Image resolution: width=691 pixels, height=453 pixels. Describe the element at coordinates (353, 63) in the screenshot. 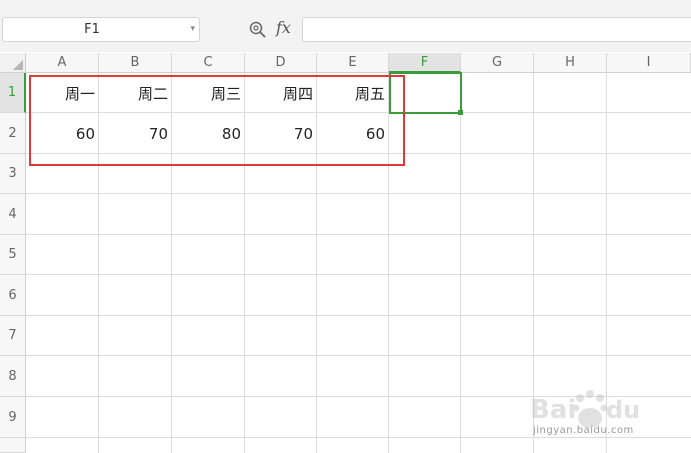

I see `column-header-e: E` at that location.